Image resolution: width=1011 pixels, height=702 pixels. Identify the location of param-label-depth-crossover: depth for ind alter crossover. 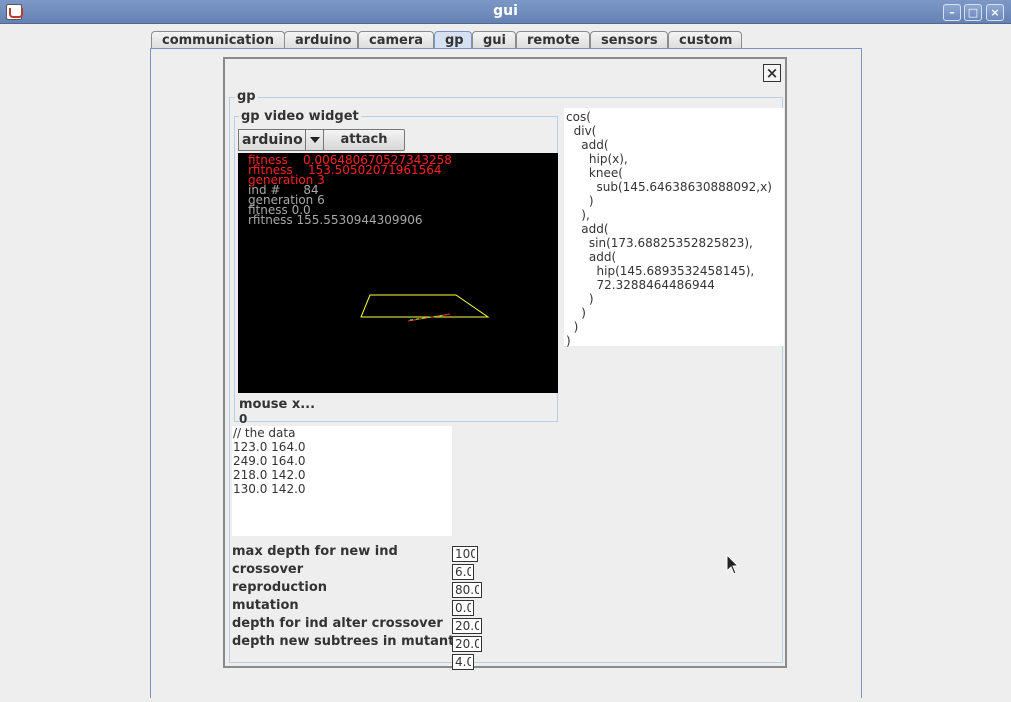
(337, 623).